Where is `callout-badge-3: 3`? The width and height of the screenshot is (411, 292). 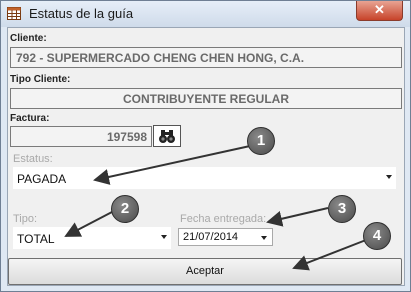
callout-badge-3: 3 is located at coordinates (342, 209).